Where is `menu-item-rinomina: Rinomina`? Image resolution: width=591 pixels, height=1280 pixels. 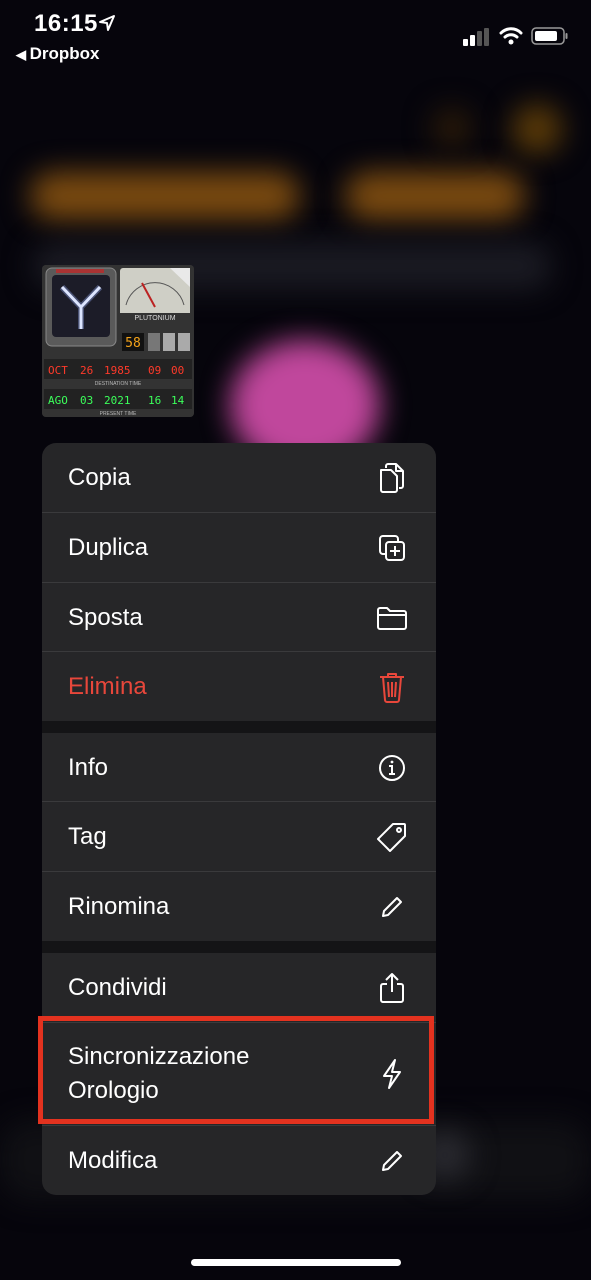 menu-item-rinomina: Rinomina is located at coordinates (239, 906).